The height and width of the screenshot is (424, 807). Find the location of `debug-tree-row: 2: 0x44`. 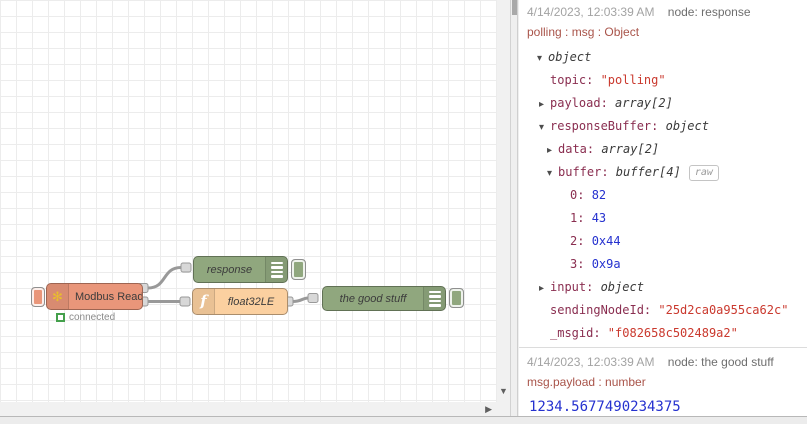

debug-tree-row: 2: 0x44 is located at coordinates (663, 241).